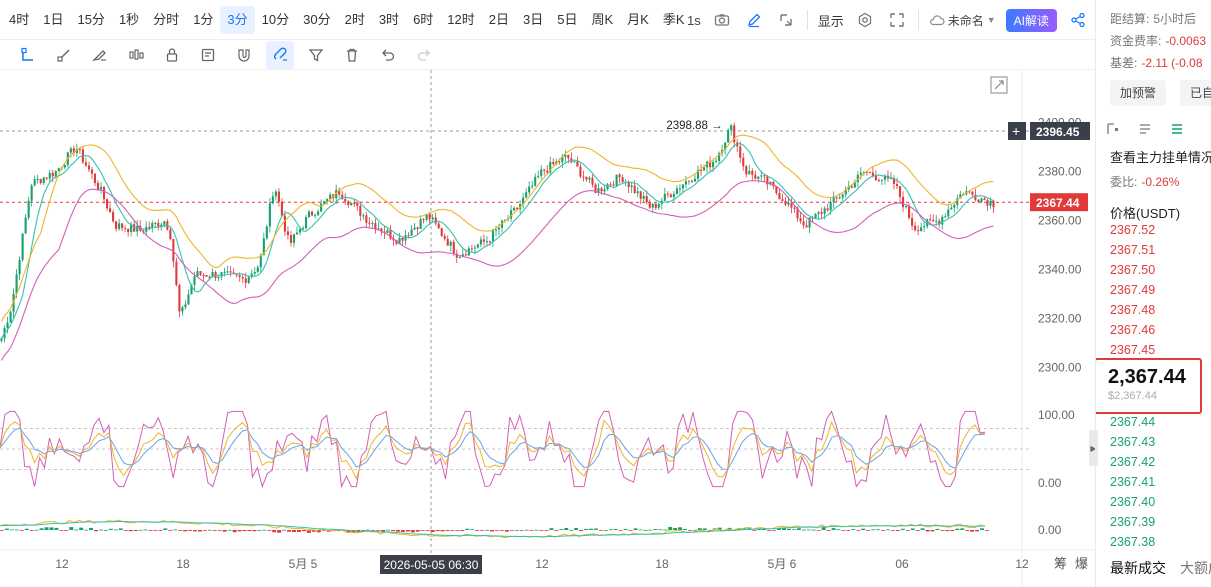 This screenshot has height=587, width=1211. What do you see at coordinates (1138, 93) in the screenshot?
I see `add-alert-button: 加预警` at bounding box center [1138, 93].